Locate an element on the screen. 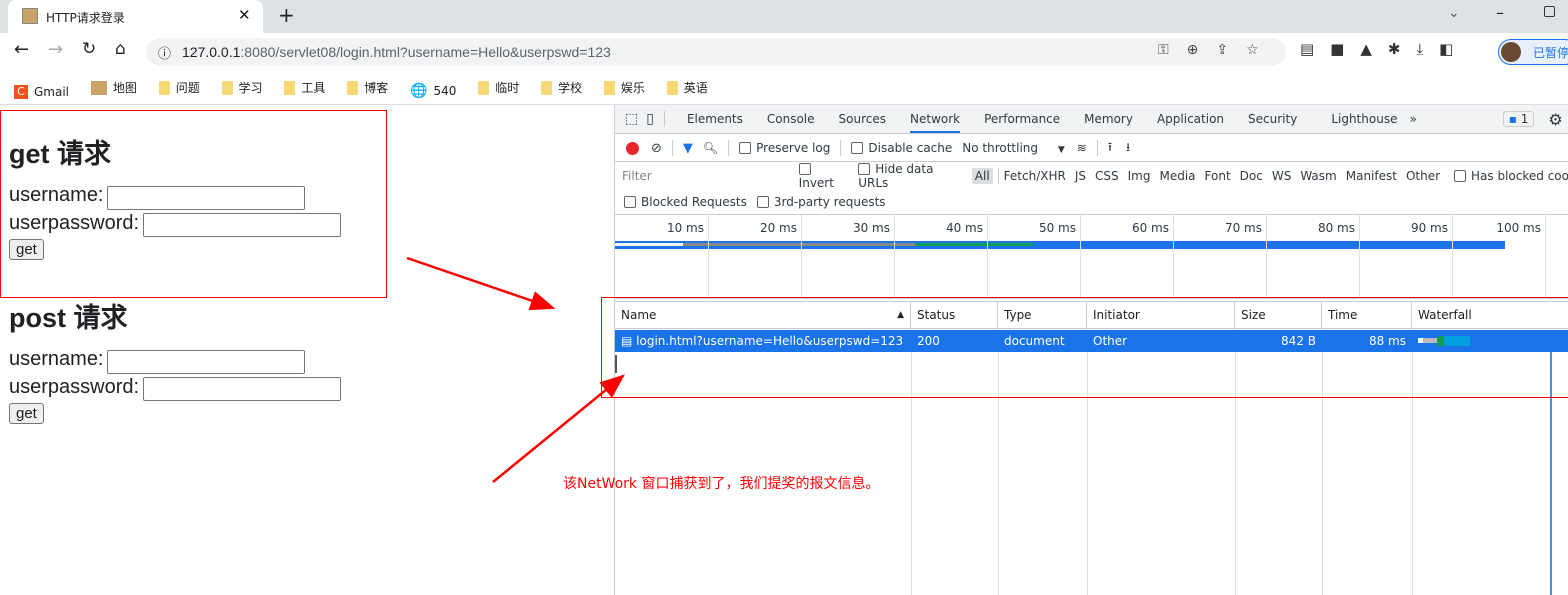  annotation-text: 该NetWork 窗口捕获到了，我们提奖的报文信息。 is located at coordinates (721, 484).